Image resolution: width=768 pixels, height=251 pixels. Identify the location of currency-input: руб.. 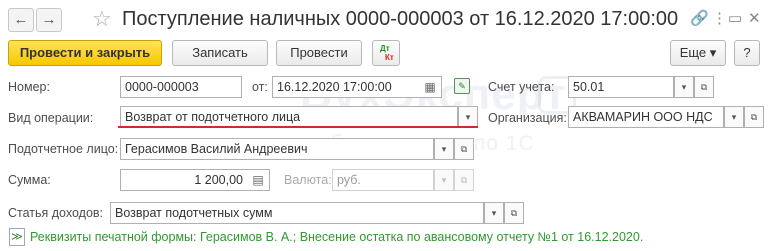
(383, 180).